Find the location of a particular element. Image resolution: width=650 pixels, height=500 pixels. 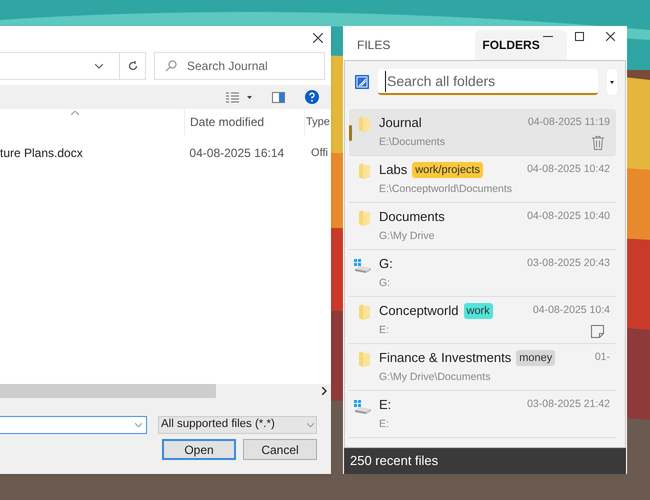

folder-path: G: is located at coordinates (384, 284).